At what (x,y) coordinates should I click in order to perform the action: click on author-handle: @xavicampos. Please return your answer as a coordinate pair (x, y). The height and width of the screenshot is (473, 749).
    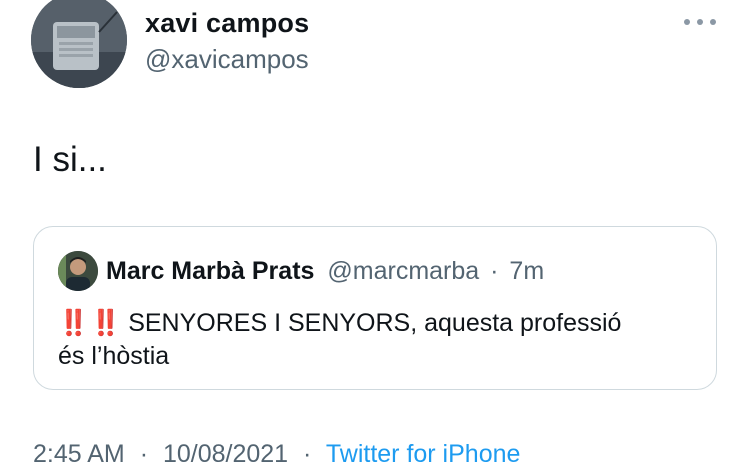
    Looking at the image, I should click on (227, 59).